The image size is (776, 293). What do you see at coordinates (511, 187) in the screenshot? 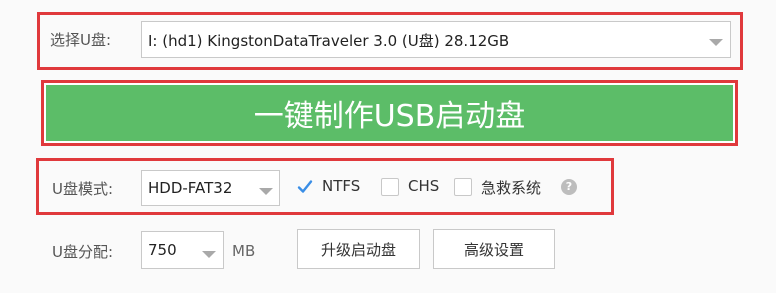
I see `rescue-system-label: 急救系统` at bounding box center [511, 187].